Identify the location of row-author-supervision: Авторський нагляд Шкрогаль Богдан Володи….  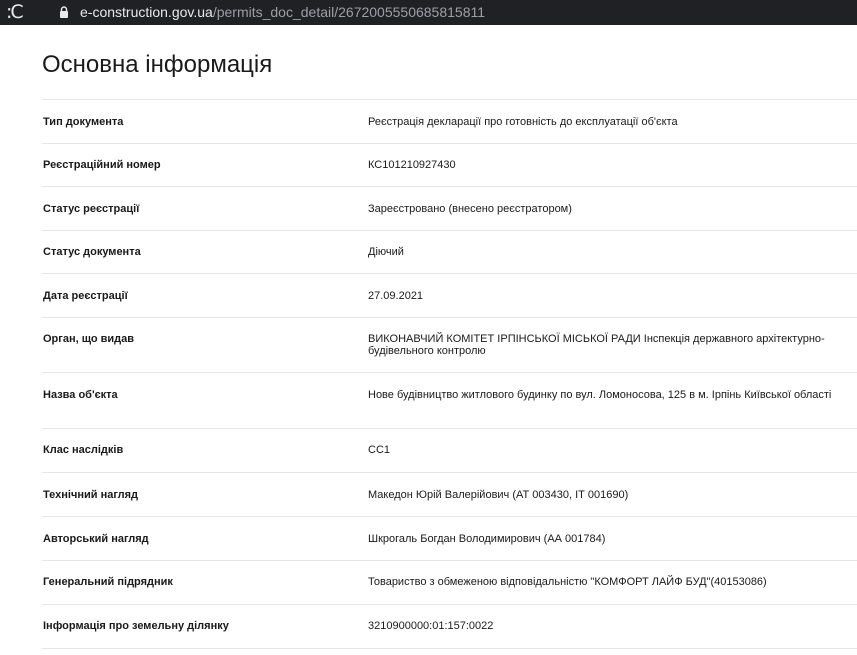
(449, 538).